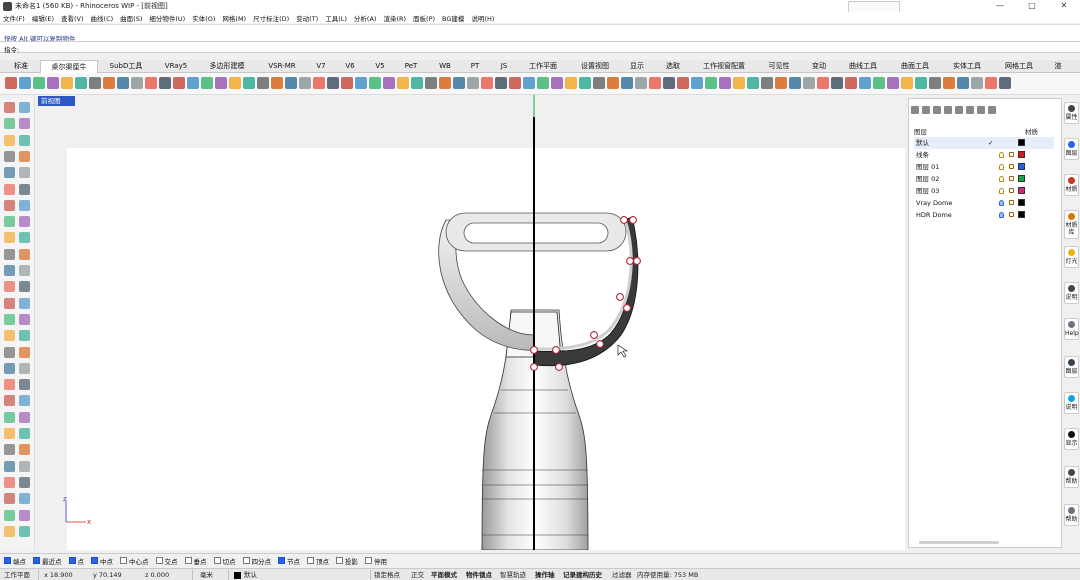 This screenshot has height=580, width=1080. Describe the element at coordinates (984, 143) in the screenshot. I see `layer-row: 默认 ✓` at that location.